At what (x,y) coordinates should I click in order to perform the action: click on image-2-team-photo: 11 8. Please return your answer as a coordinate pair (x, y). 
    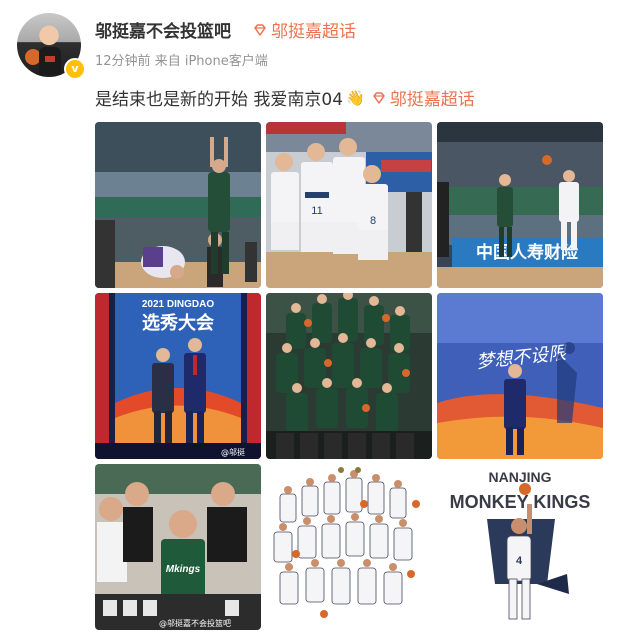
    Looking at the image, I should click on (349, 205).